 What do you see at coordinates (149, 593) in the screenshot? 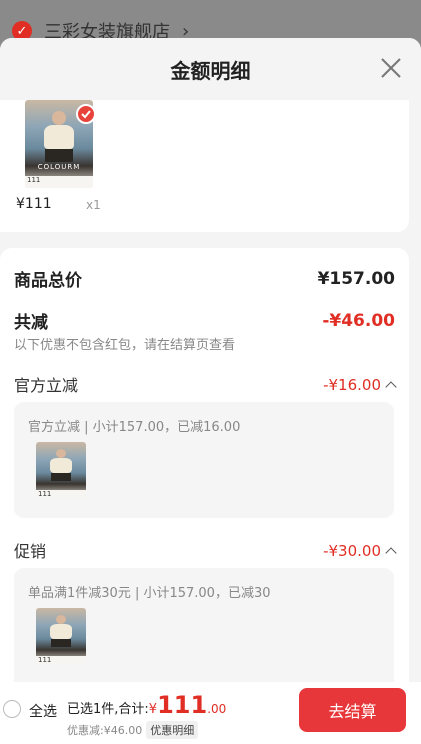
I see `section-detail-text: 单品满1件减30元 | 小计157.00，已减30` at bounding box center [149, 593].